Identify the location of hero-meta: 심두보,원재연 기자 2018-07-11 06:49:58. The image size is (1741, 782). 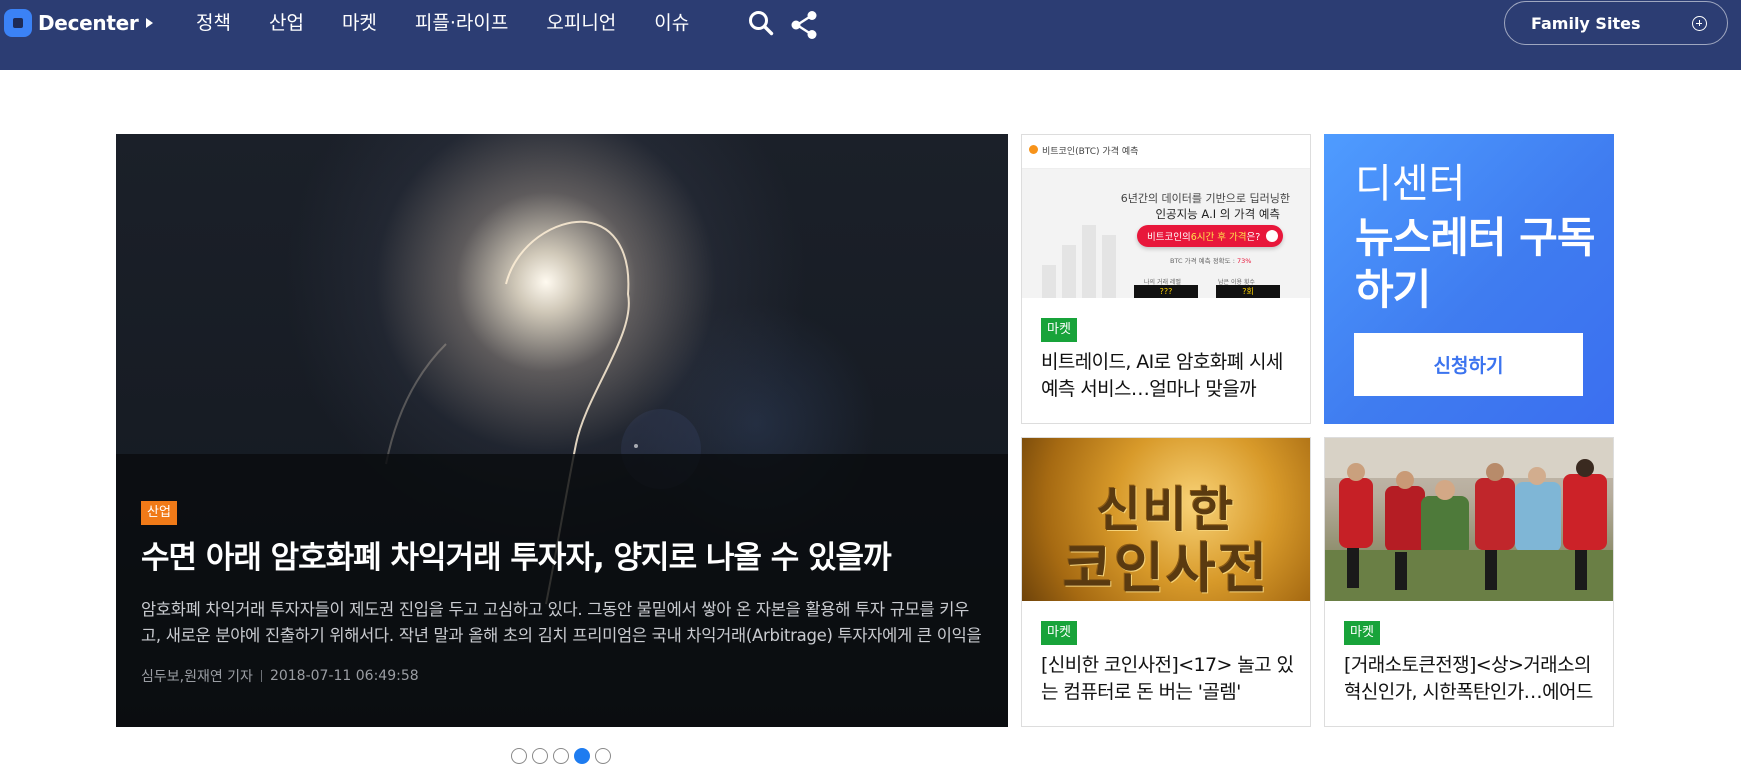
(280, 676).